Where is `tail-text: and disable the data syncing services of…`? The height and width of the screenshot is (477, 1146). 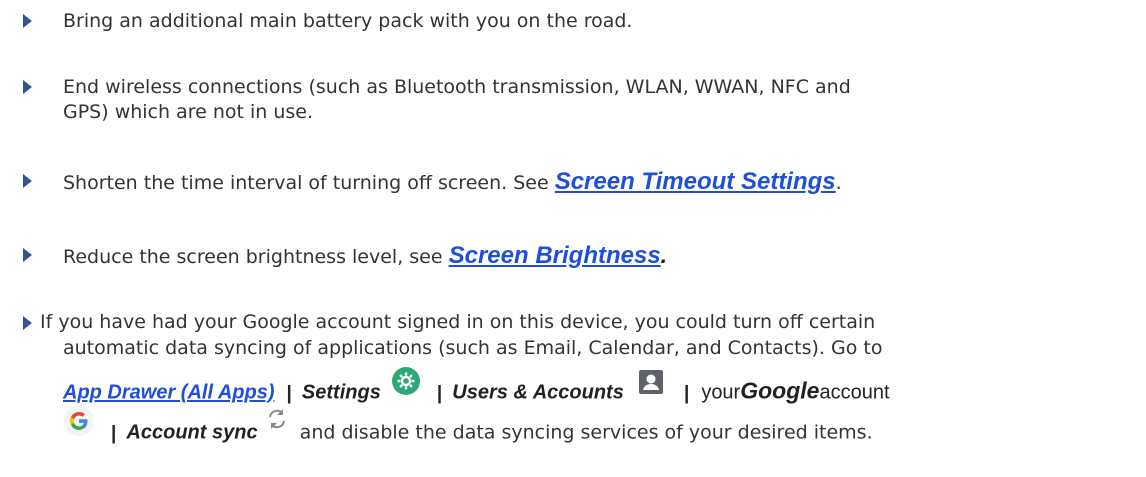
tail-text: and disable the data syncing services of… is located at coordinates (586, 432).